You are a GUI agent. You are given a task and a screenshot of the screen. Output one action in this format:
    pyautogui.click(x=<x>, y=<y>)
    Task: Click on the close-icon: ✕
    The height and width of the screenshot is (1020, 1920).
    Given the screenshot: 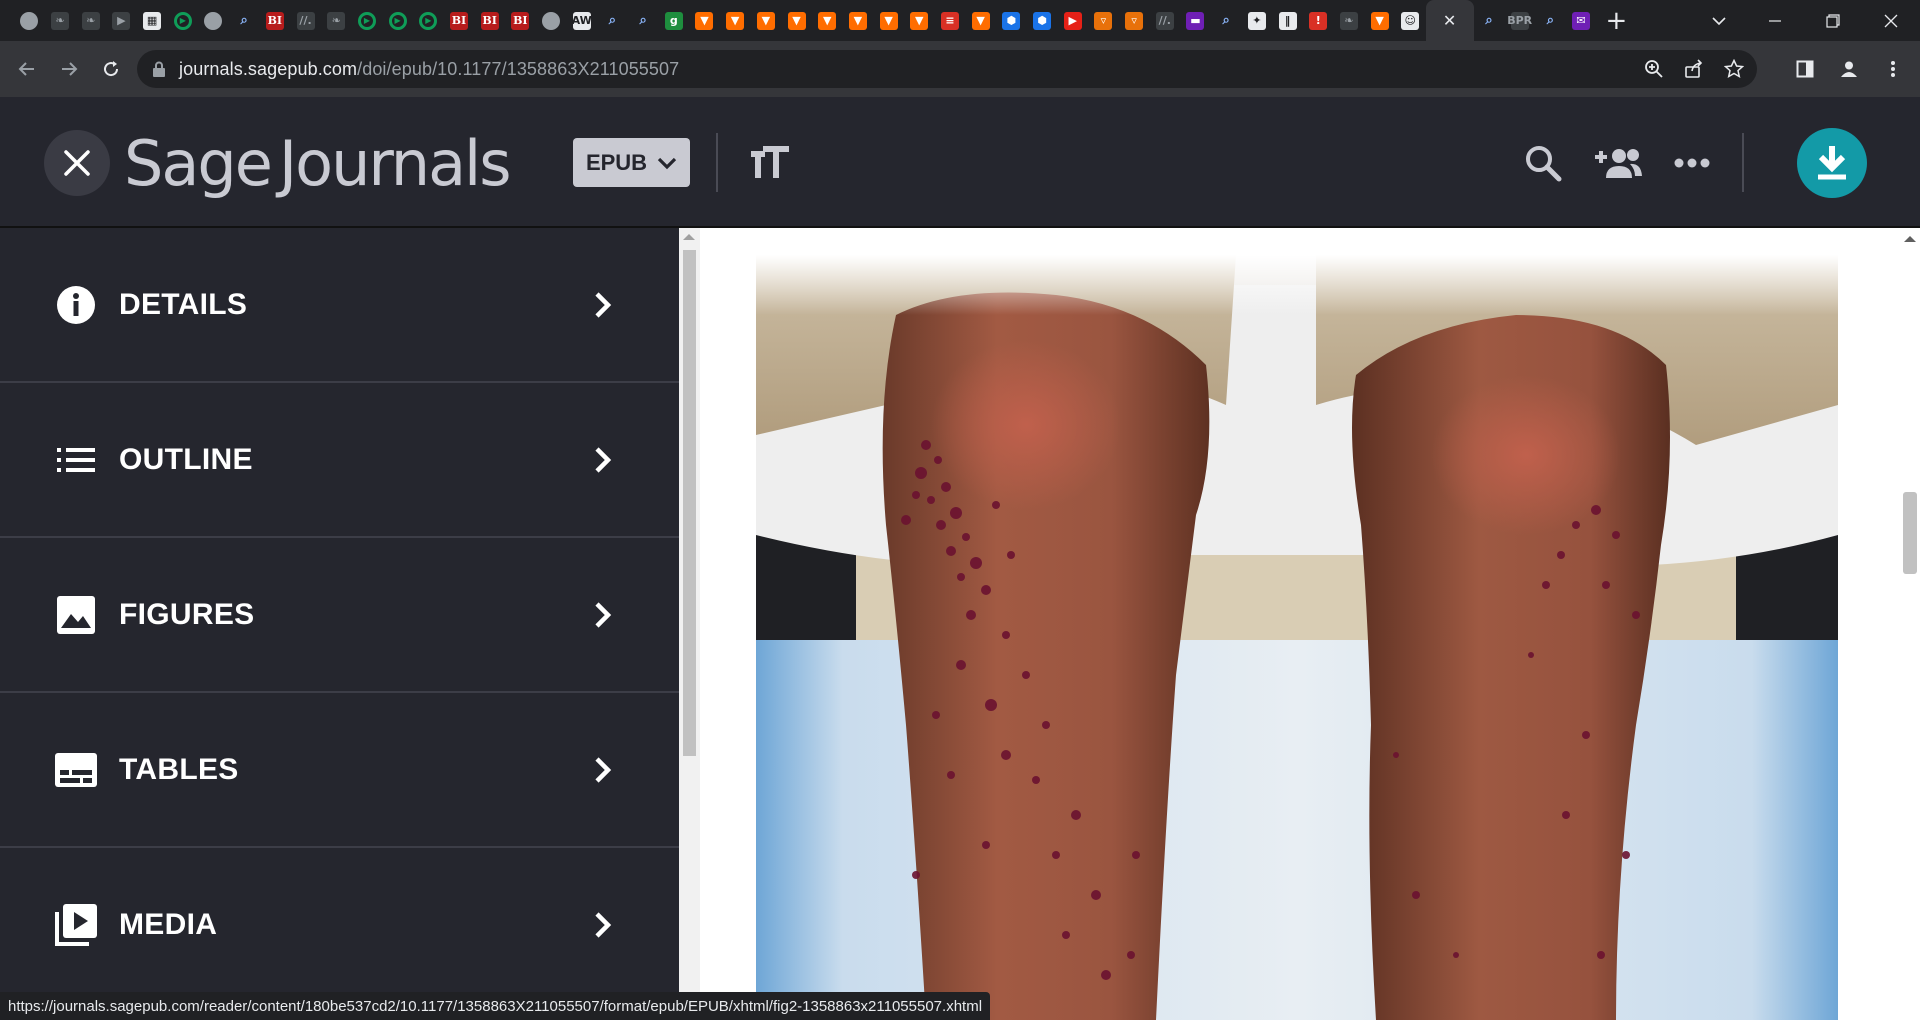 What is the action you would take?
    pyautogui.click(x=1450, y=21)
    